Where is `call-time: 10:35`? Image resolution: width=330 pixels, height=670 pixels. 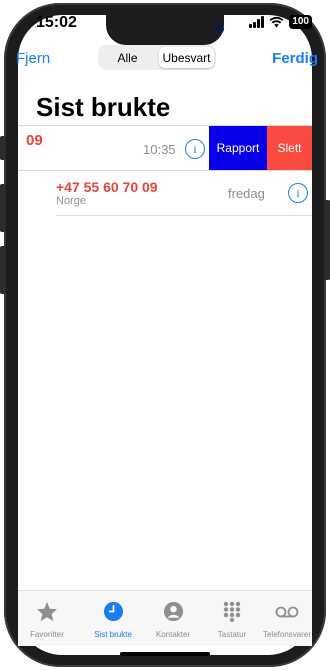 call-time: 10:35 is located at coordinates (159, 149).